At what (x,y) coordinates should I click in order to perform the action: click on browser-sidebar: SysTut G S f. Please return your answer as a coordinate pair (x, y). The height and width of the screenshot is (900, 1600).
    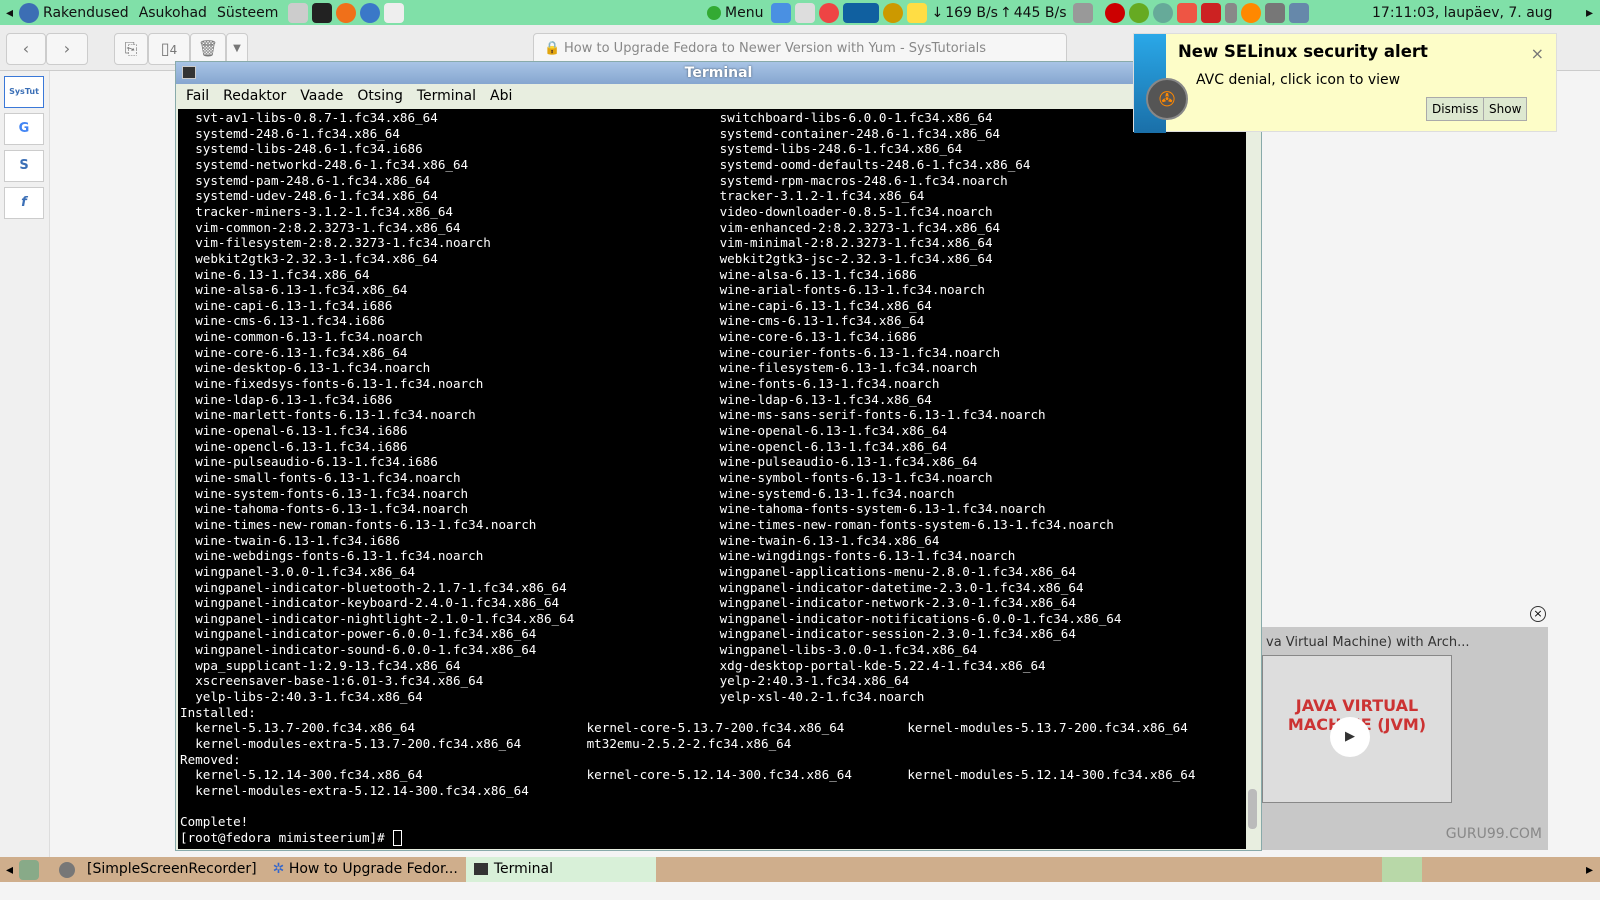
    Looking at the image, I should click on (25, 464).